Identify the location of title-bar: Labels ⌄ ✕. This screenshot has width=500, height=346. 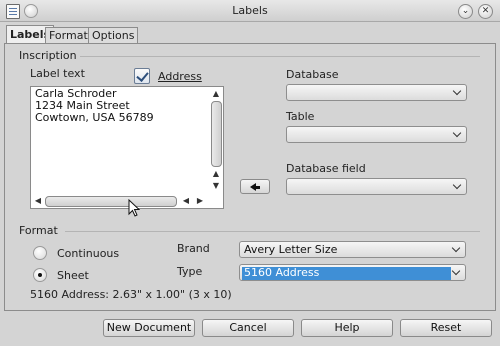
(250, 11).